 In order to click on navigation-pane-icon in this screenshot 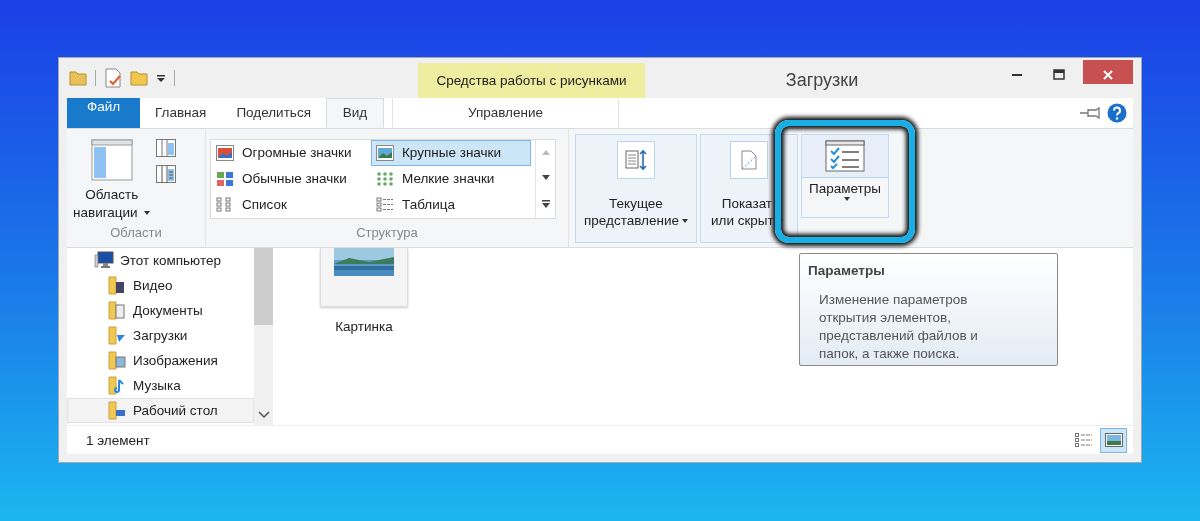, I will do `click(111, 159)`.